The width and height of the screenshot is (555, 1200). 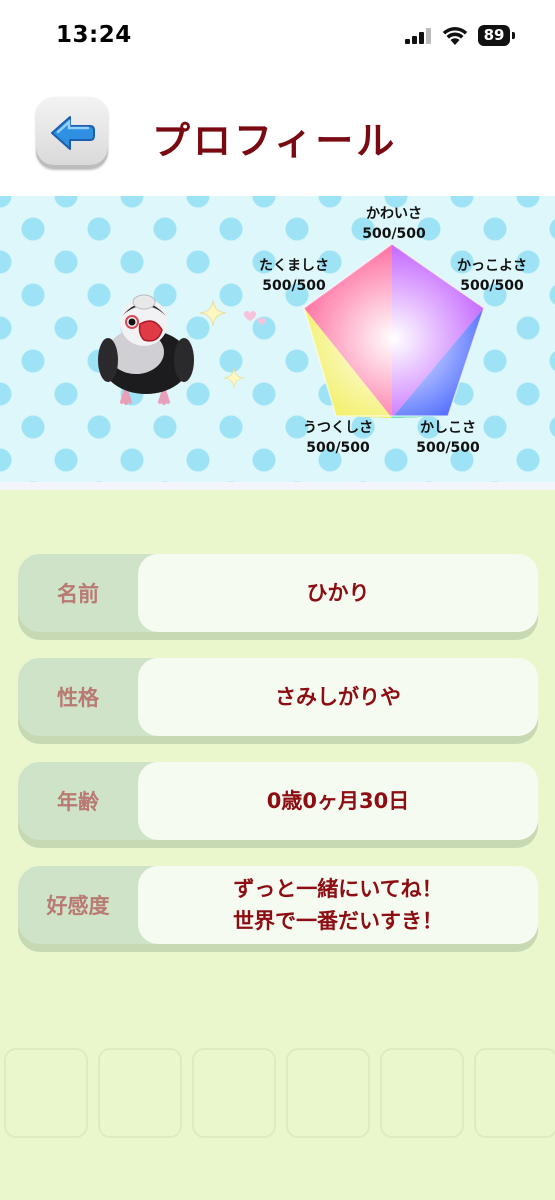 I want to click on hero-divider, so click(x=277, y=486).